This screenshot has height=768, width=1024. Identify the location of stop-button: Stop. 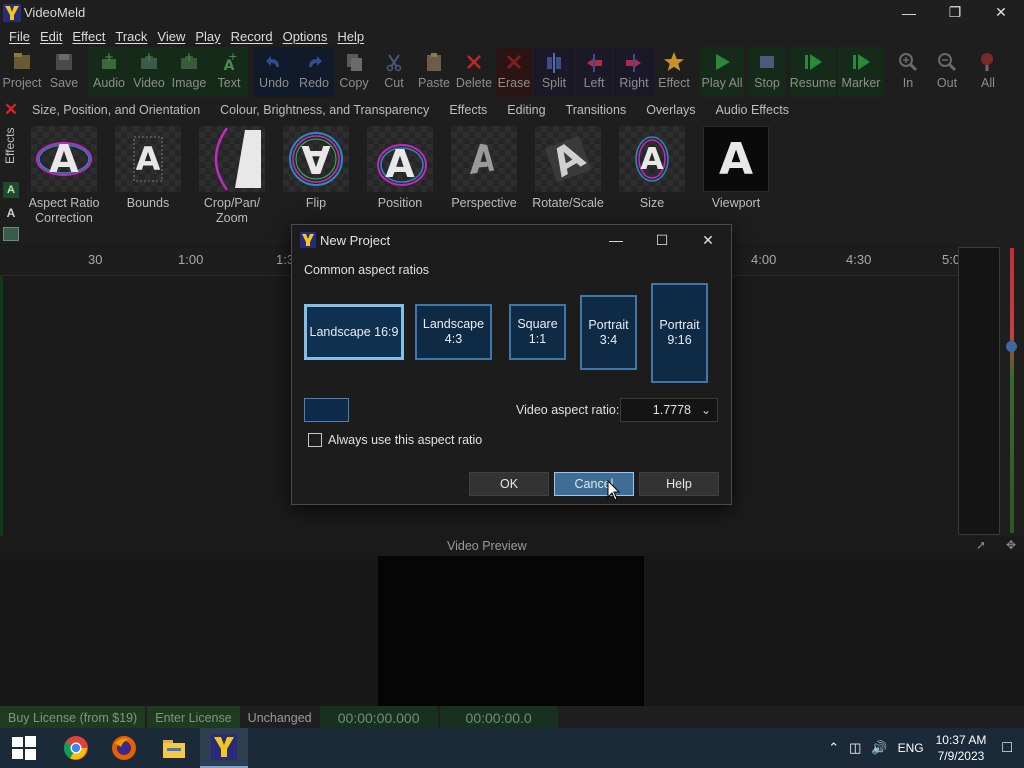
(767, 72).